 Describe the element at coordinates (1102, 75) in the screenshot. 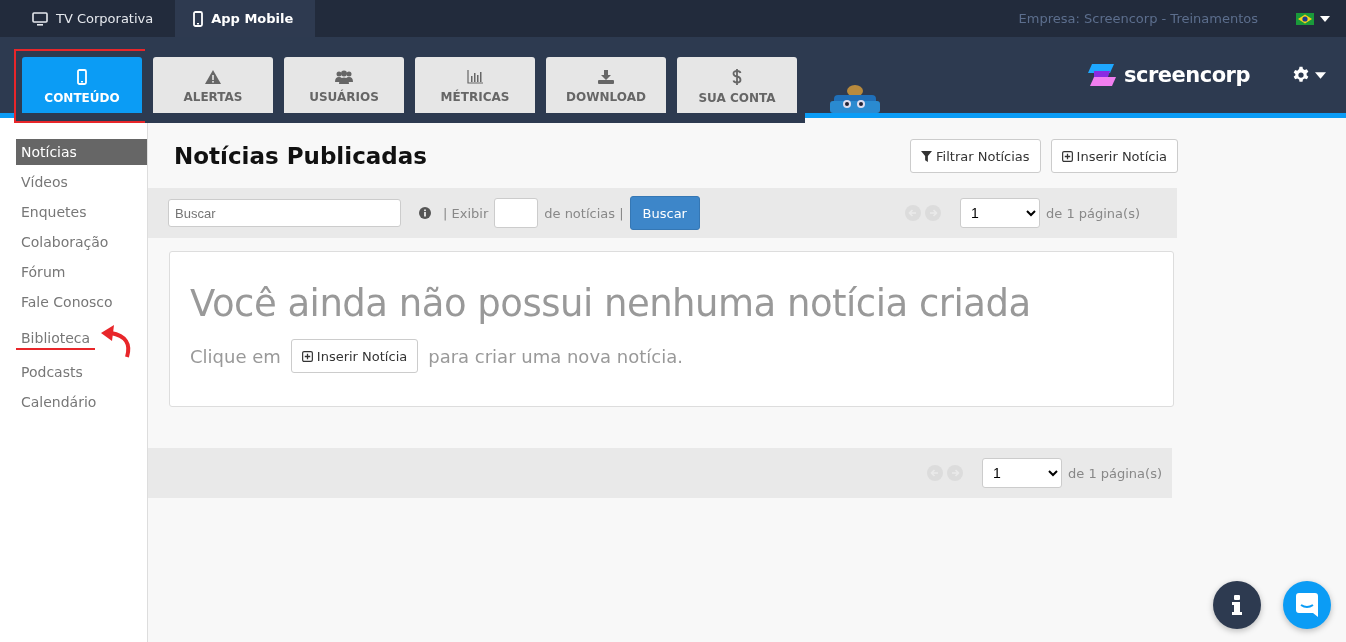

I see `logo-icon` at that location.